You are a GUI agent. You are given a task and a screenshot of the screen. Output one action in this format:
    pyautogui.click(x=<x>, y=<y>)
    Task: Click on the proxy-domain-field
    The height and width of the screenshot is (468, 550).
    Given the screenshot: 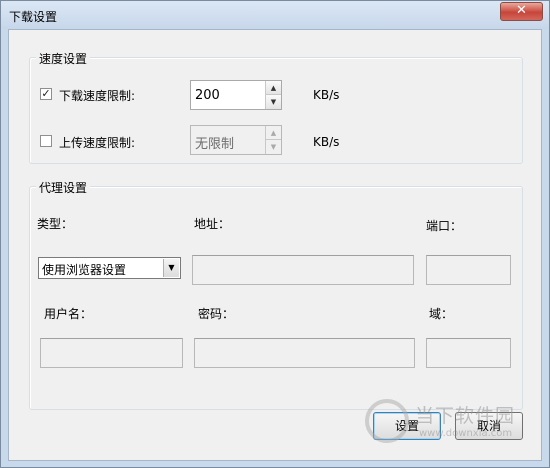 What is the action you would take?
    pyautogui.click(x=468, y=353)
    